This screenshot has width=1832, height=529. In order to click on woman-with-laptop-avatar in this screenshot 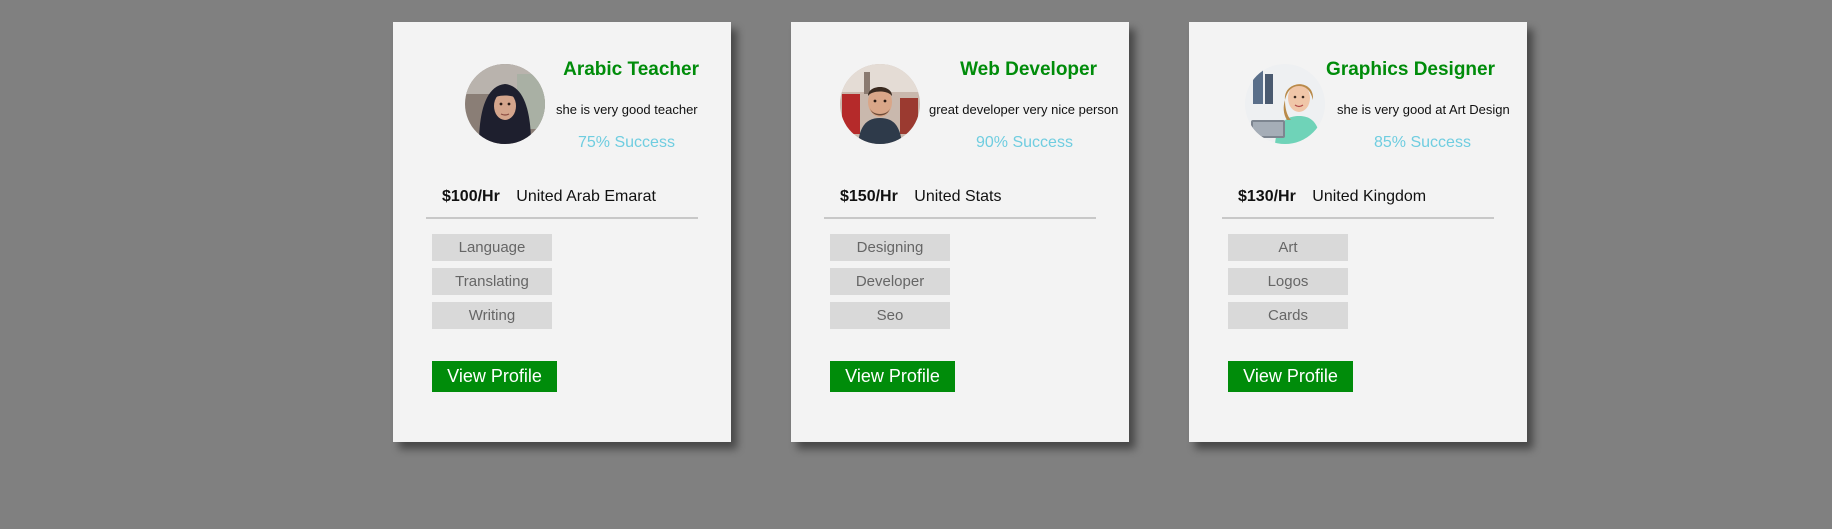, I will do `click(1285, 104)`.